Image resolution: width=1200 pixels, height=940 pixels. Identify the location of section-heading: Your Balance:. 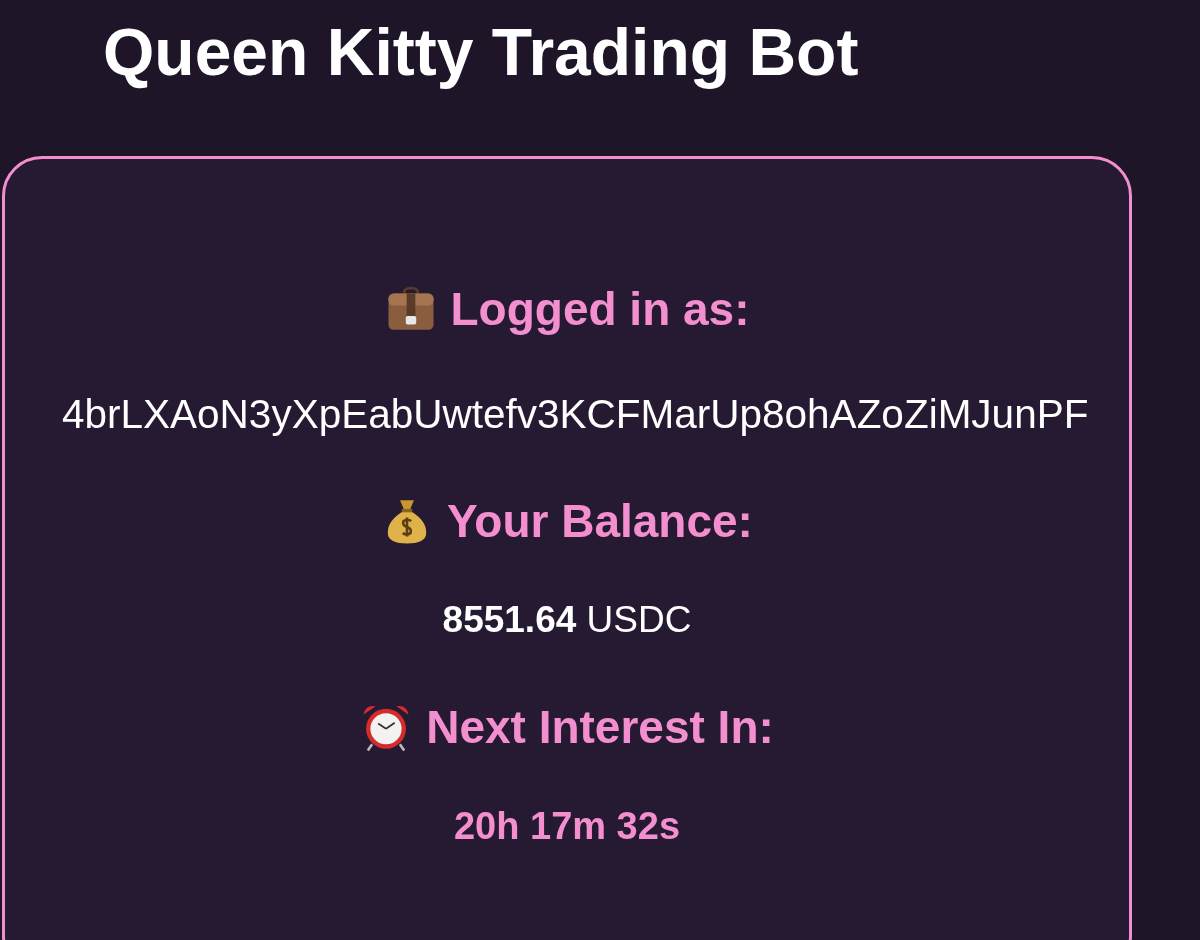
(600, 521).